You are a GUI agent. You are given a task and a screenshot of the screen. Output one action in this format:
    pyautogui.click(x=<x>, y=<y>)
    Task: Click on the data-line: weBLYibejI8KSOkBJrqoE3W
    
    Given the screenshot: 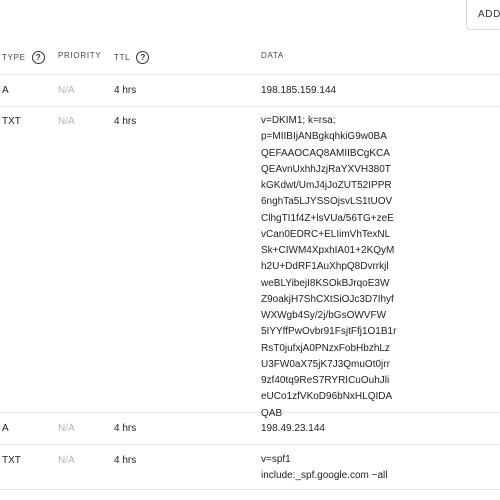 What is the action you would take?
    pyautogui.click(x=325, y=283)
    